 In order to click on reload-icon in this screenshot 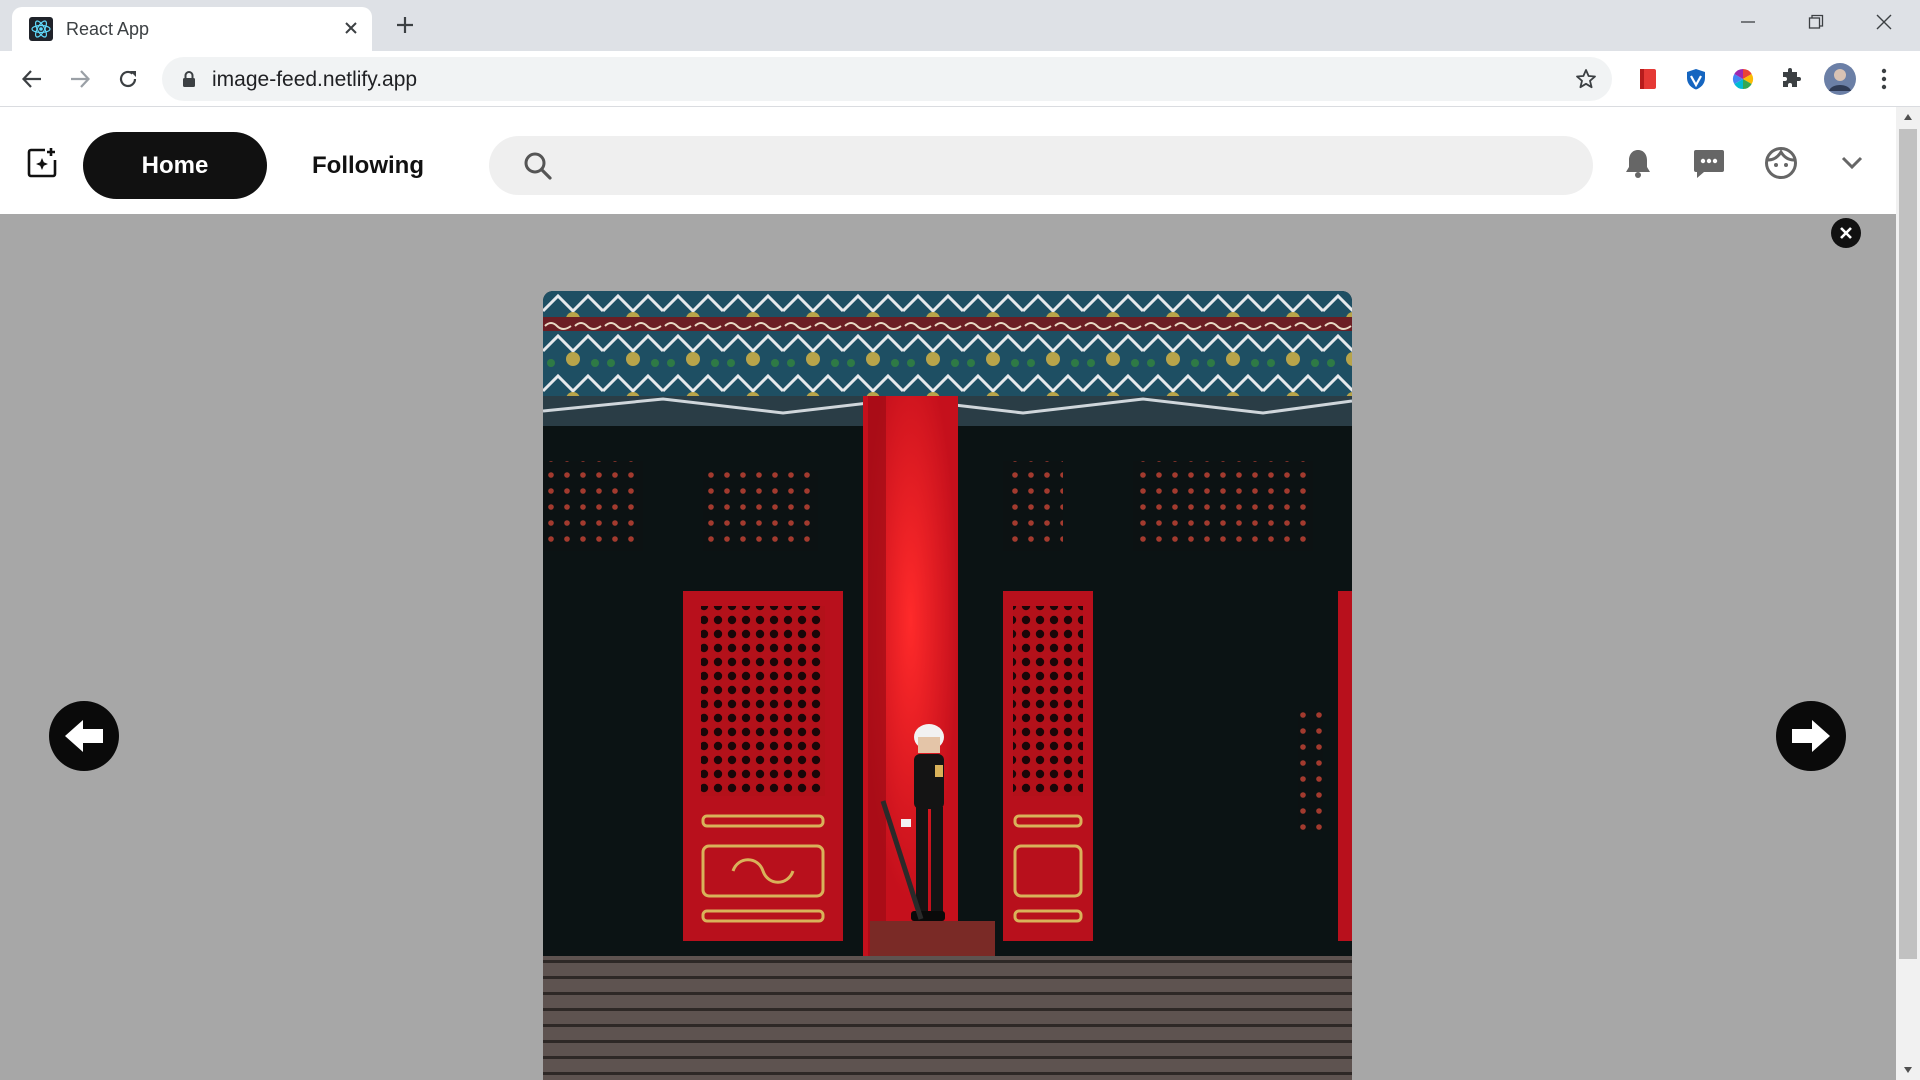, I will do `click(128, 79)`.